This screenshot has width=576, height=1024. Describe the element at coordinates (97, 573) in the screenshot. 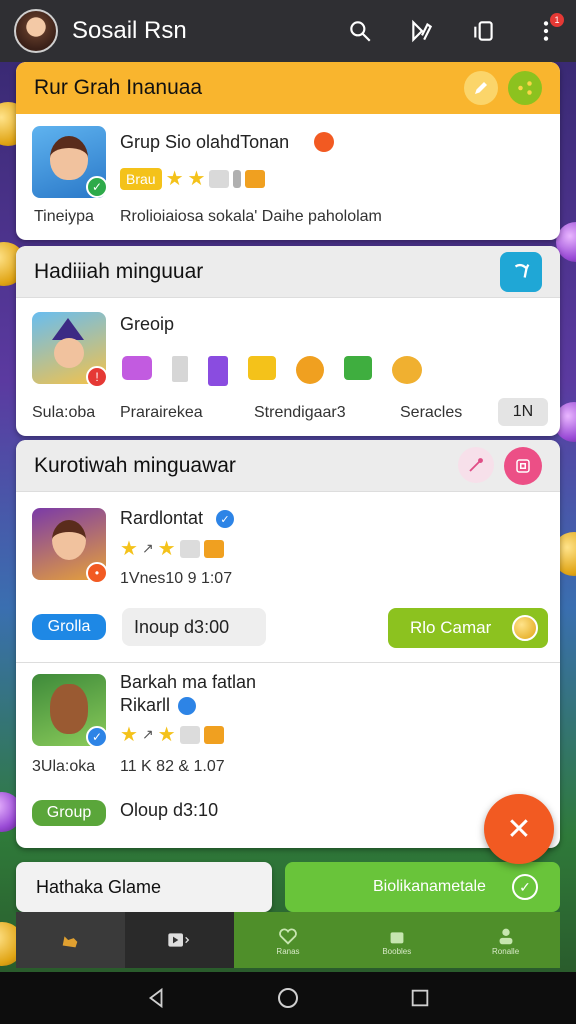

I see `timer-icon: •` at that location.